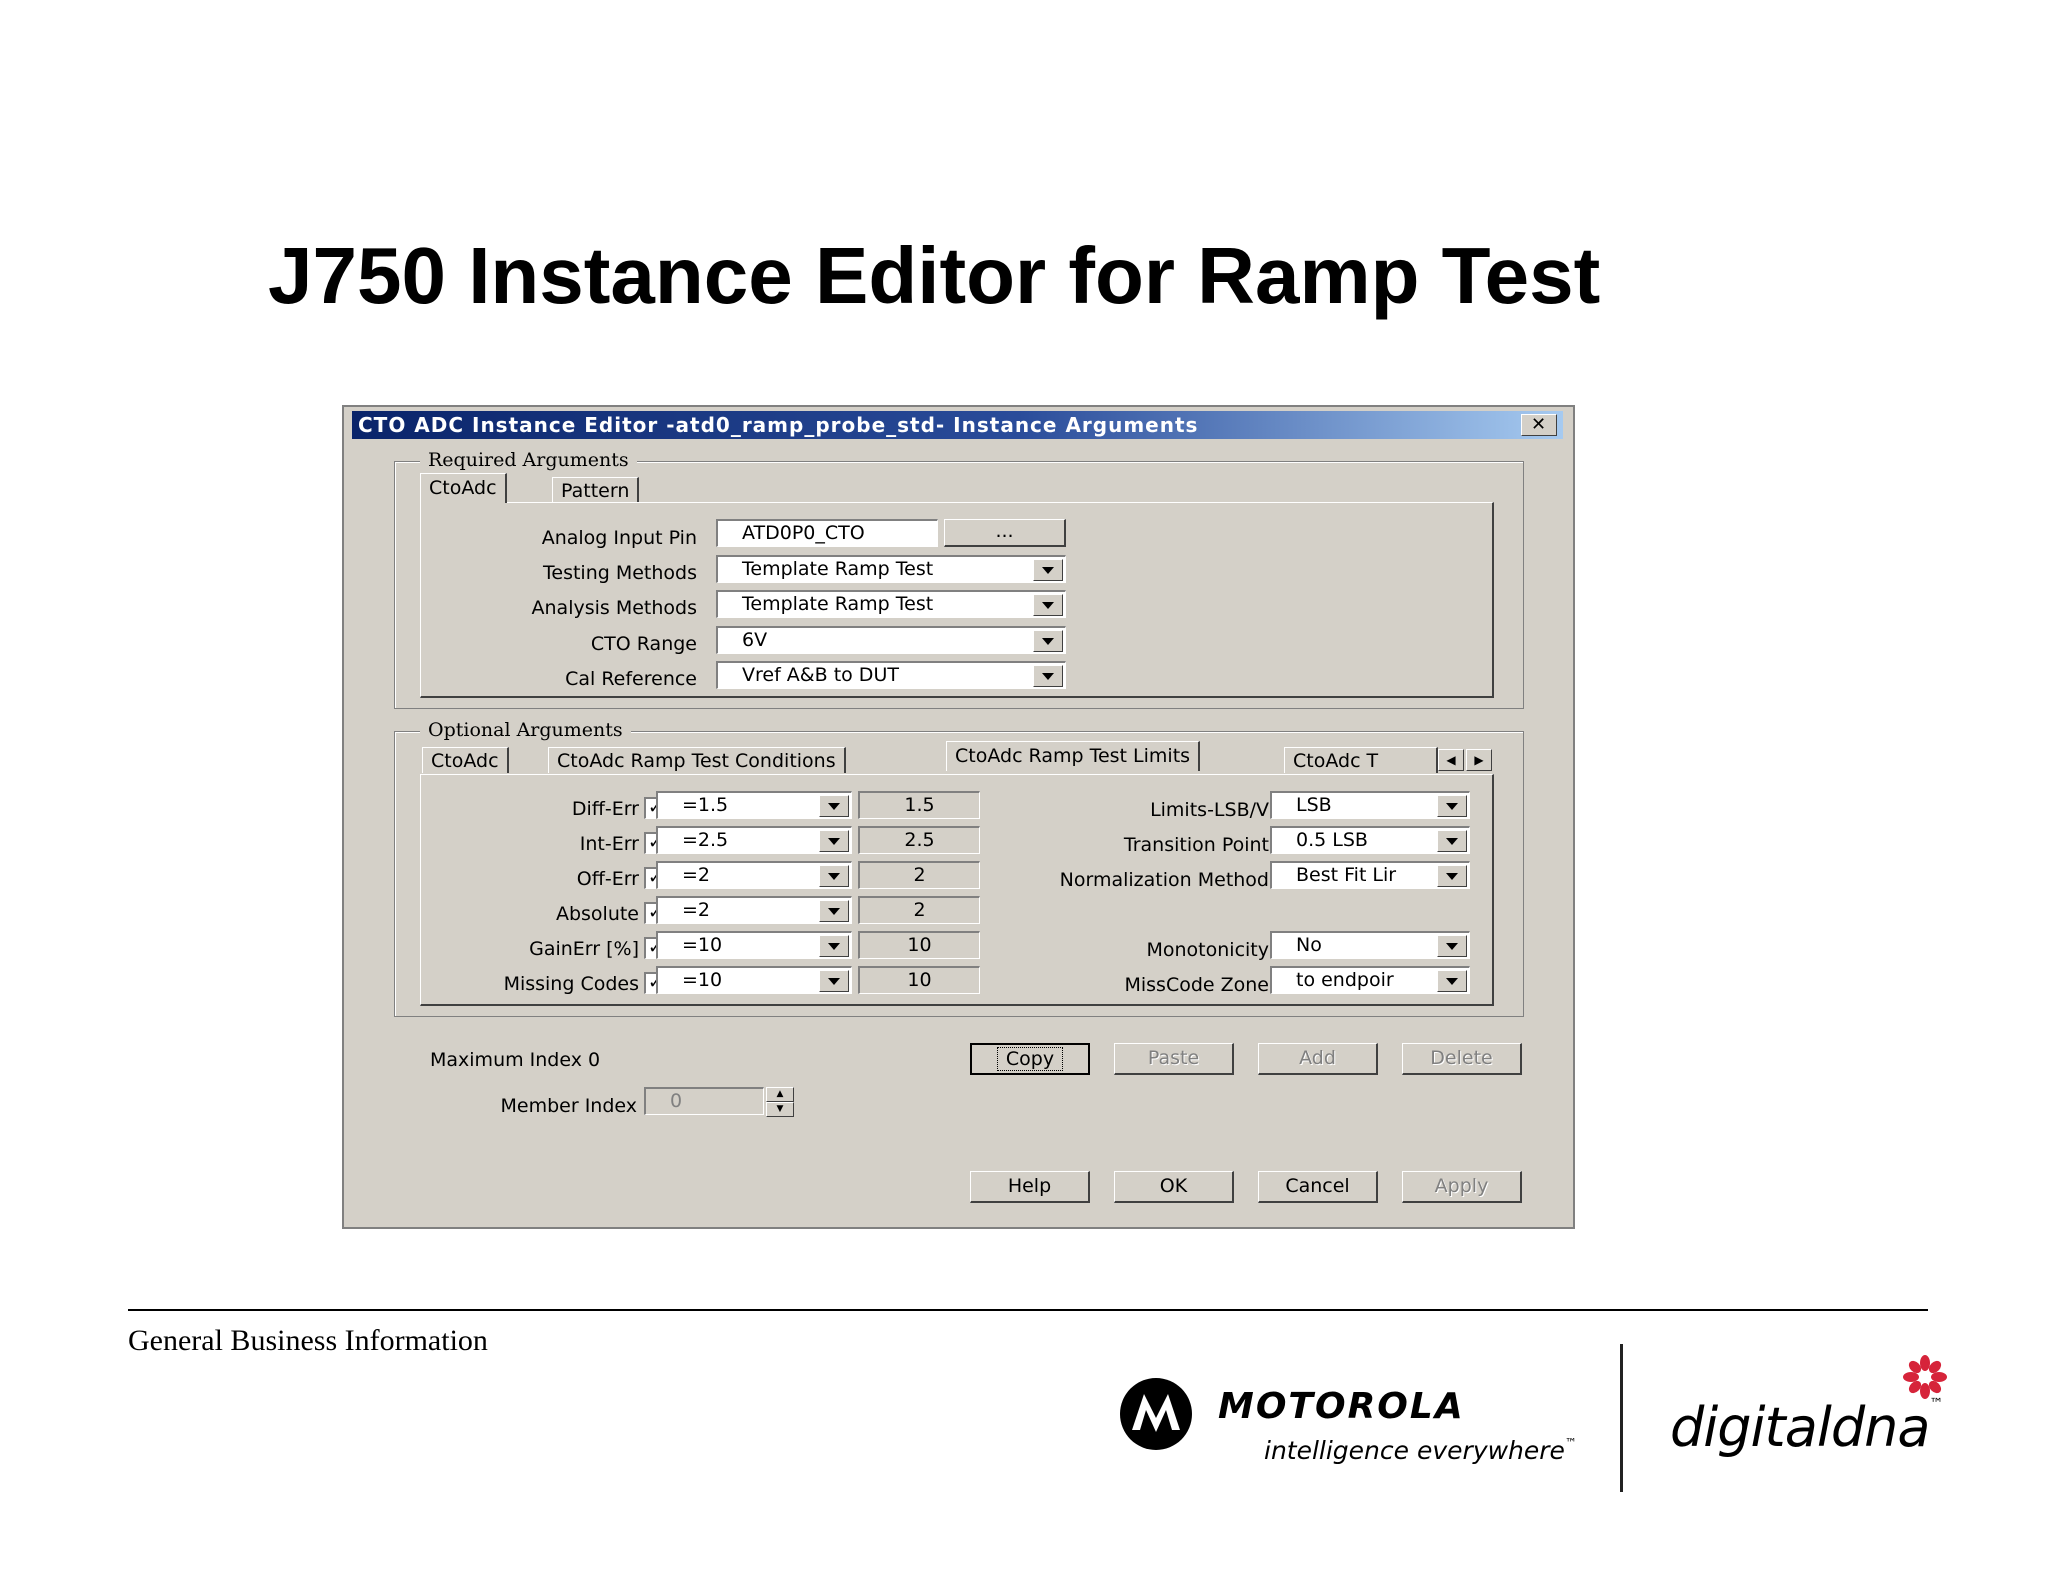 Image resolution: width=2048 pixels, height=1582 pixels. What do you see at coordinates (754, 980) in the screenshot?
I see `missing-codes-select: =10` at bounding box center [754, 980].